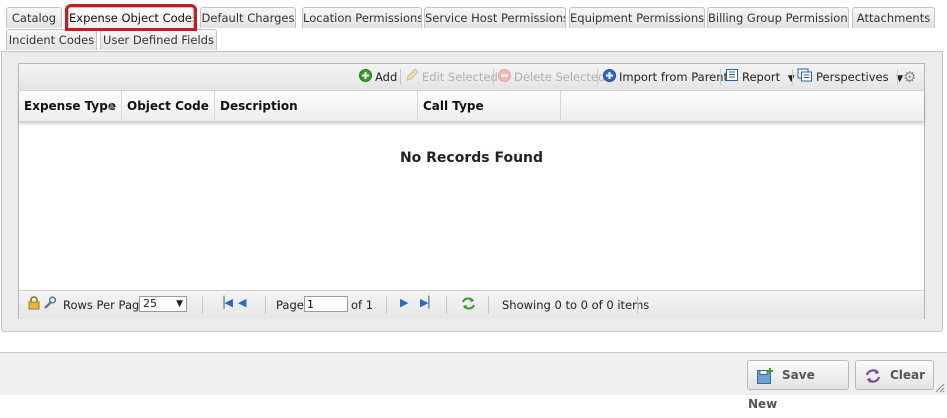 This screenshot has width=947, height=418. Describe the element at coordinates (224, 302) in the screenshot. I see `first-page-icon: ▕◀` at that location.